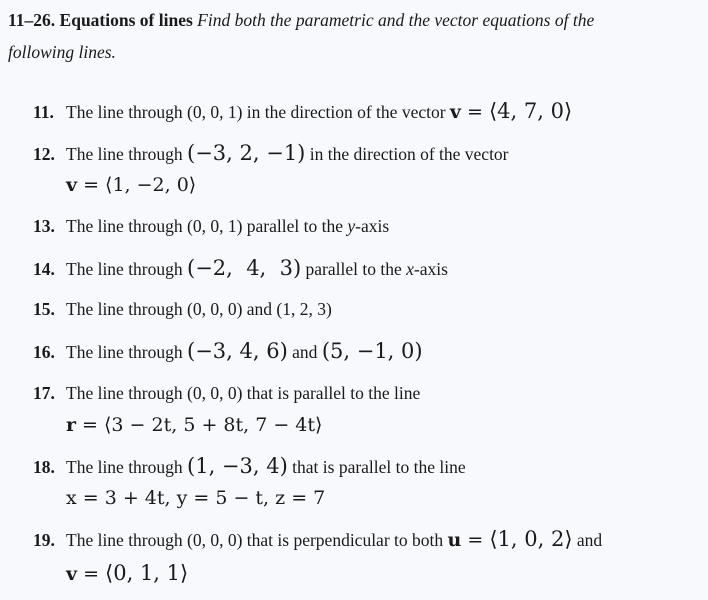  I want to click on exercise-title: Equations of lines, so click(126, 20).